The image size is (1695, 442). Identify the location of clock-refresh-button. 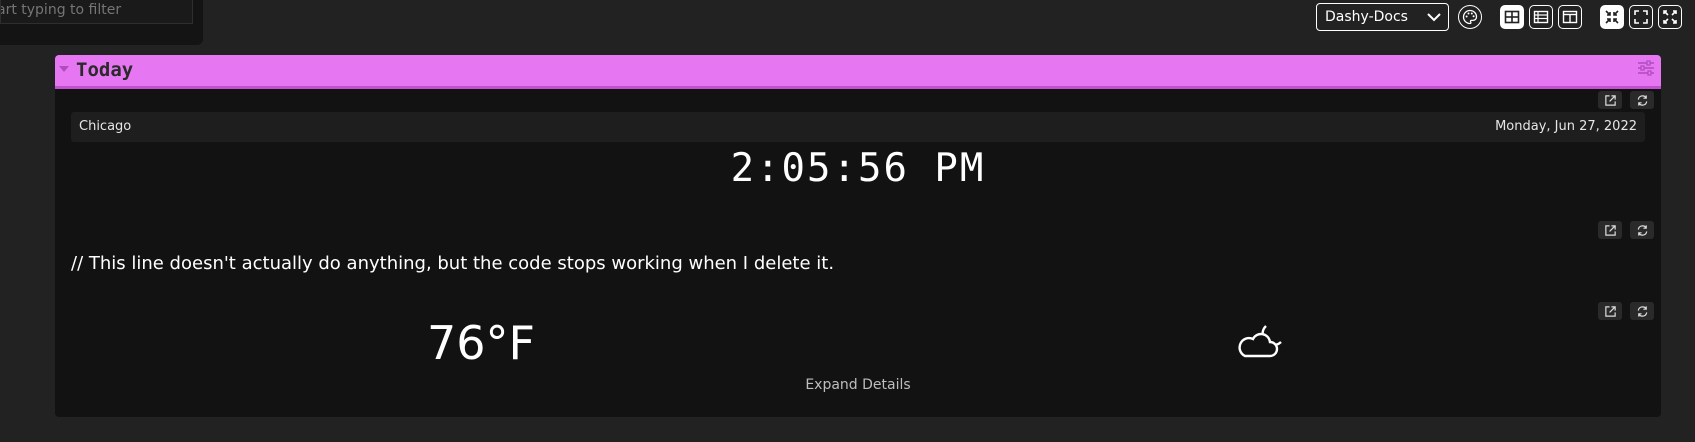
(1642, 100).